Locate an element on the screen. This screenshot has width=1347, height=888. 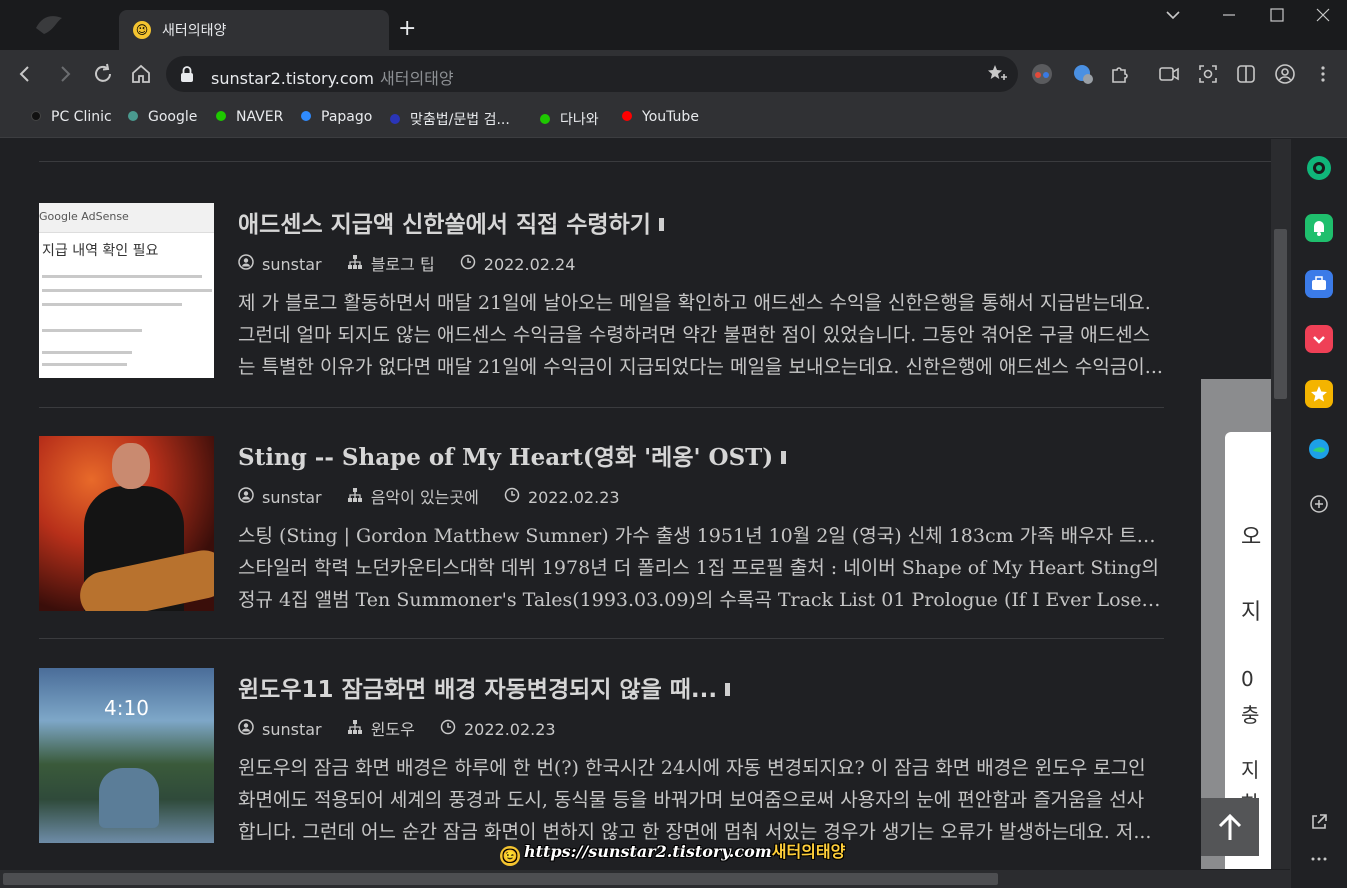
open-external-icon is located at coordinates (1319, 822).